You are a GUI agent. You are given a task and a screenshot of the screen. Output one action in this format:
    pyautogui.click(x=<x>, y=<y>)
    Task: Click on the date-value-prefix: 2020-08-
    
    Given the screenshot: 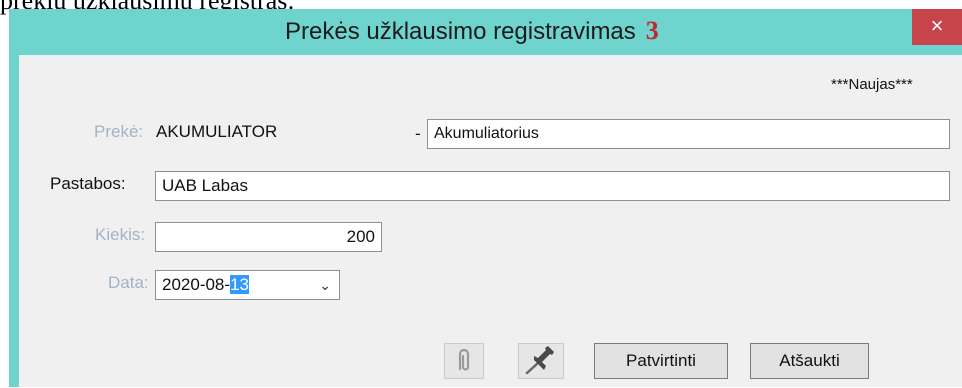 What is the action you would take?
    pyautogui.click(x=196, y=284)
    